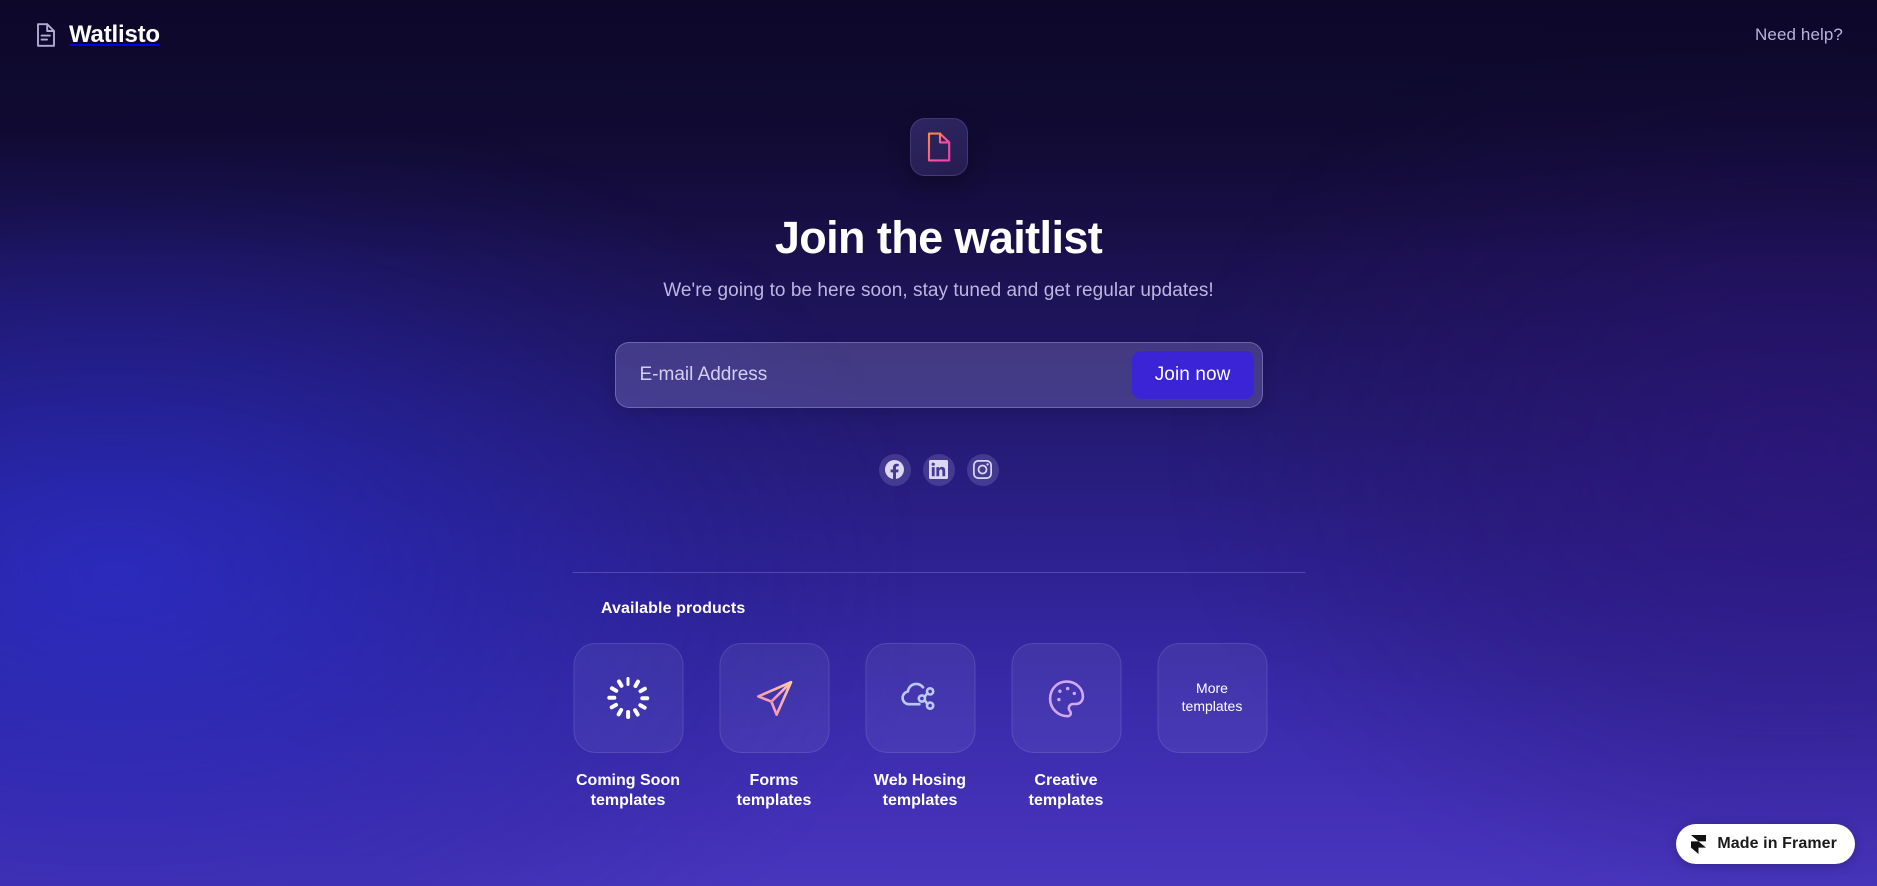  I want to click on more-templates-line1: More, so click(1212, 688).